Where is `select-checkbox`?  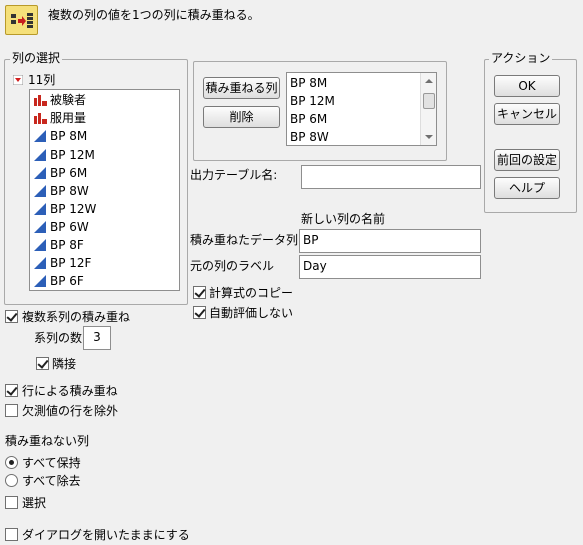 select-checkbox is located at coordinates (11, 502).